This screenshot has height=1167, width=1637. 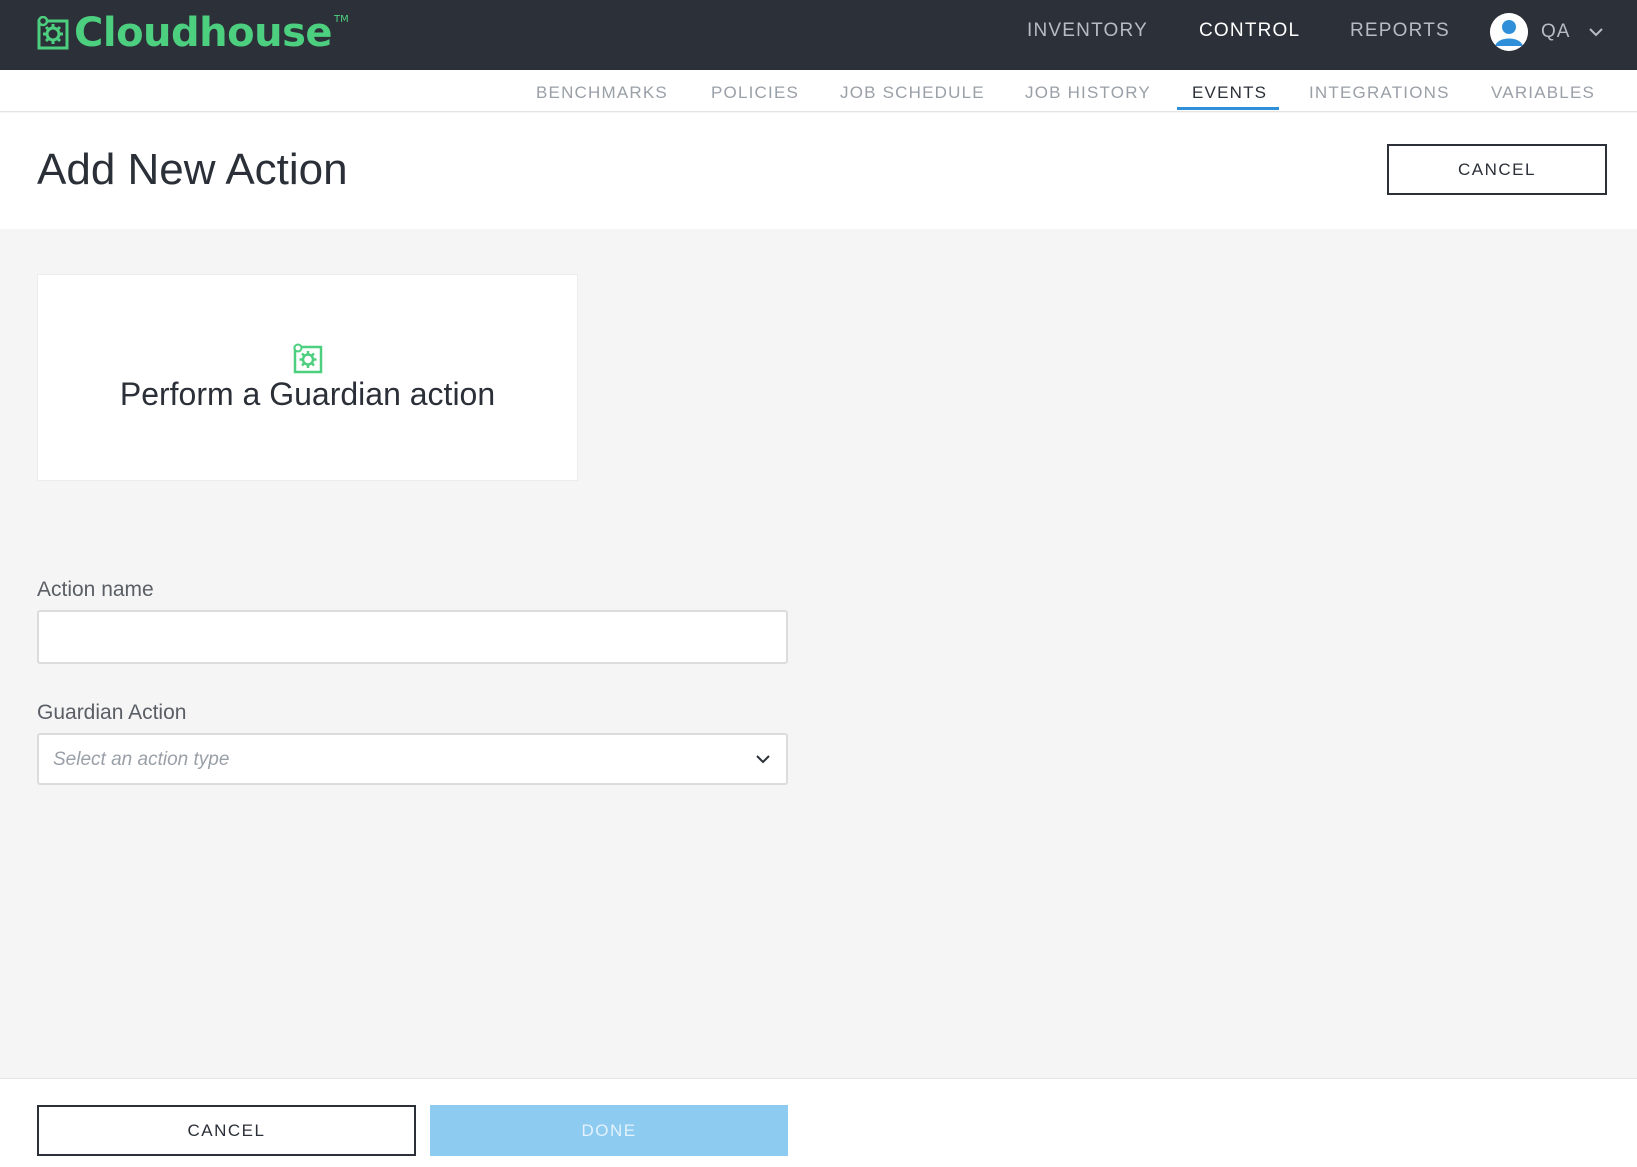 I want to click on topnav-reports: REPORTS, so click(x=1400, y=31).